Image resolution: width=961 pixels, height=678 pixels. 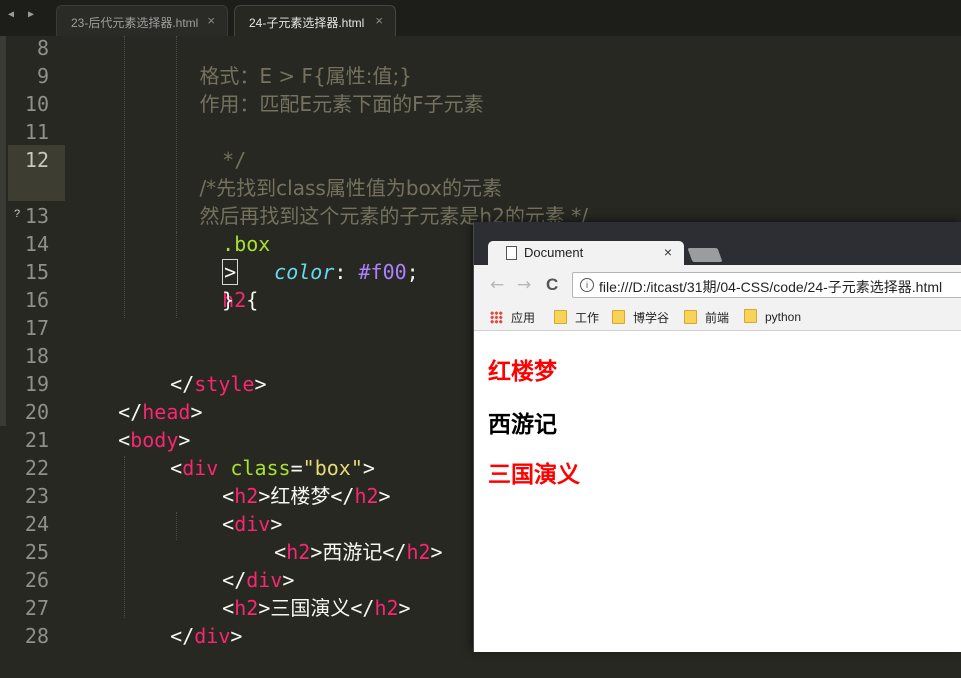 What do you see at coordinates (210, 145) in the screenshot?
I see `code-line-11: */` at bounding box center [210, 145].